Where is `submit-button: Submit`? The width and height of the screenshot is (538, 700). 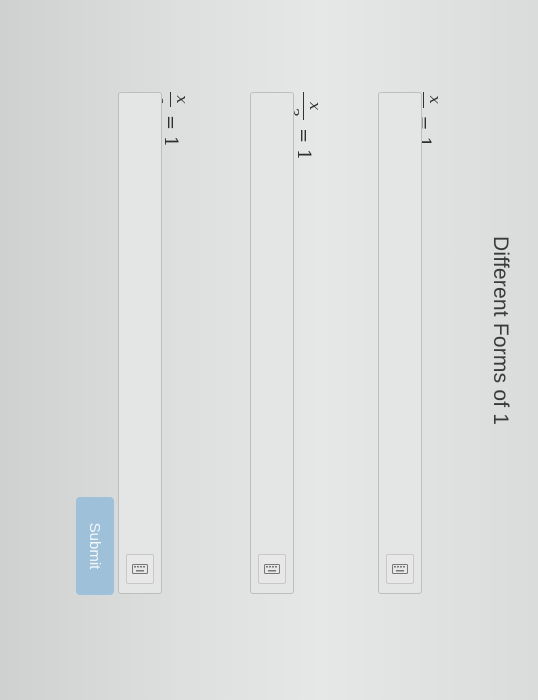 submit-button: Submit is located at coordinates (95, 546).